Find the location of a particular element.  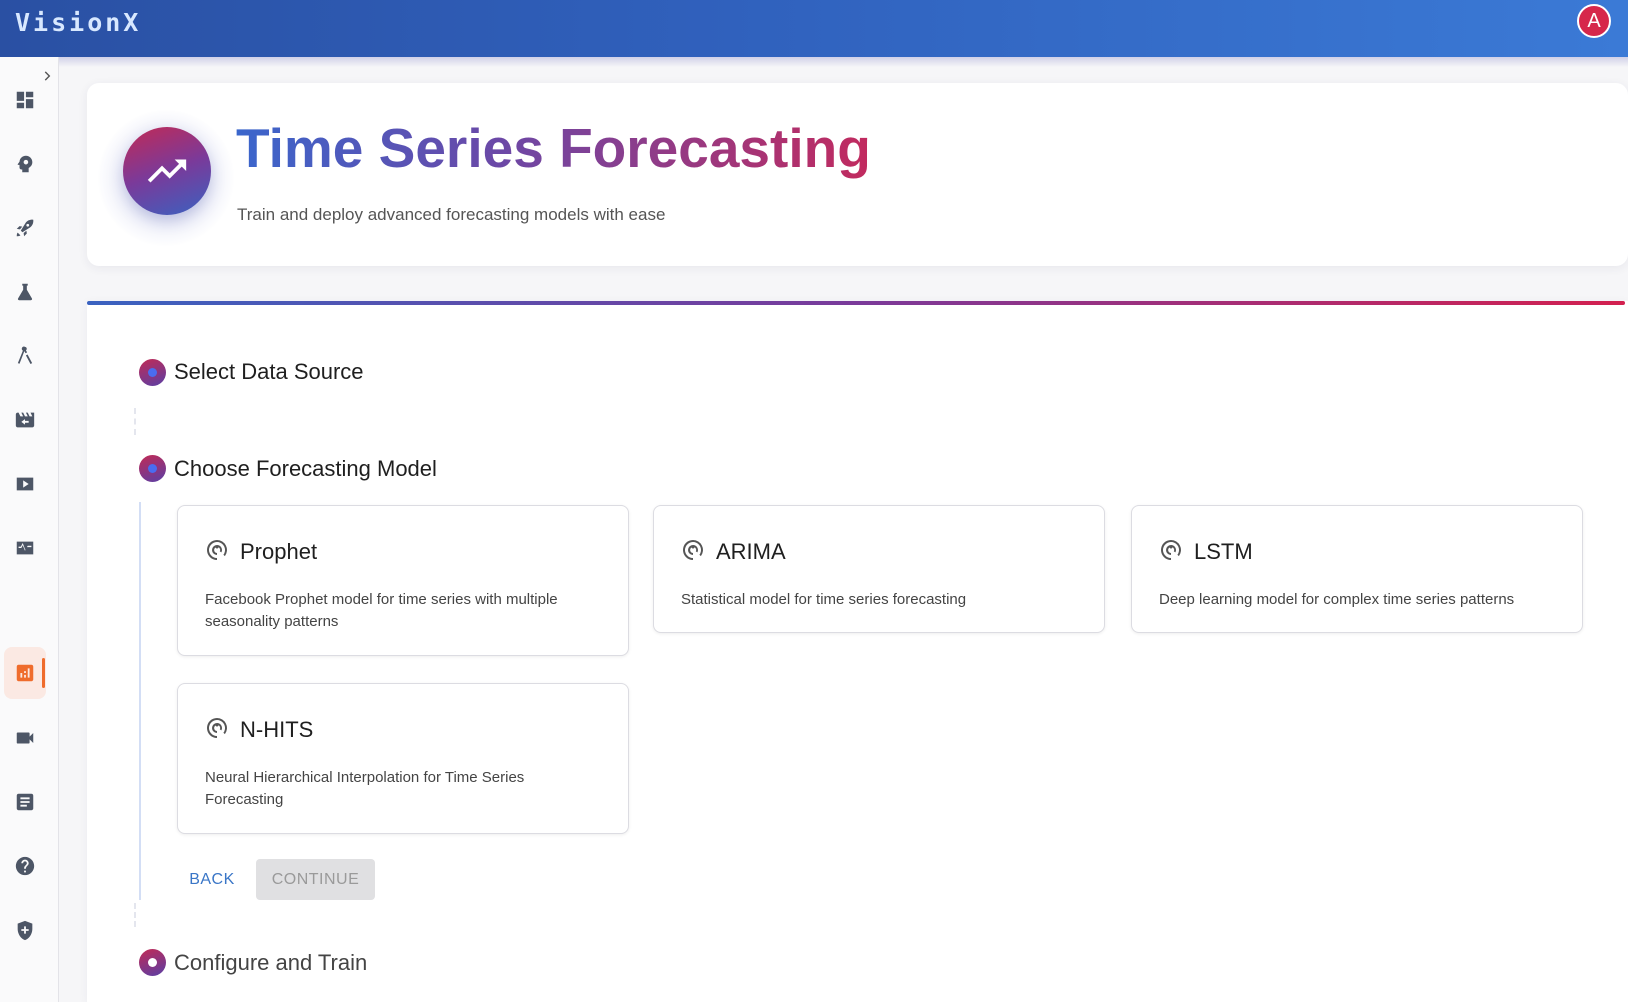

sidebar-item-help is located at coordinates (25, 866).